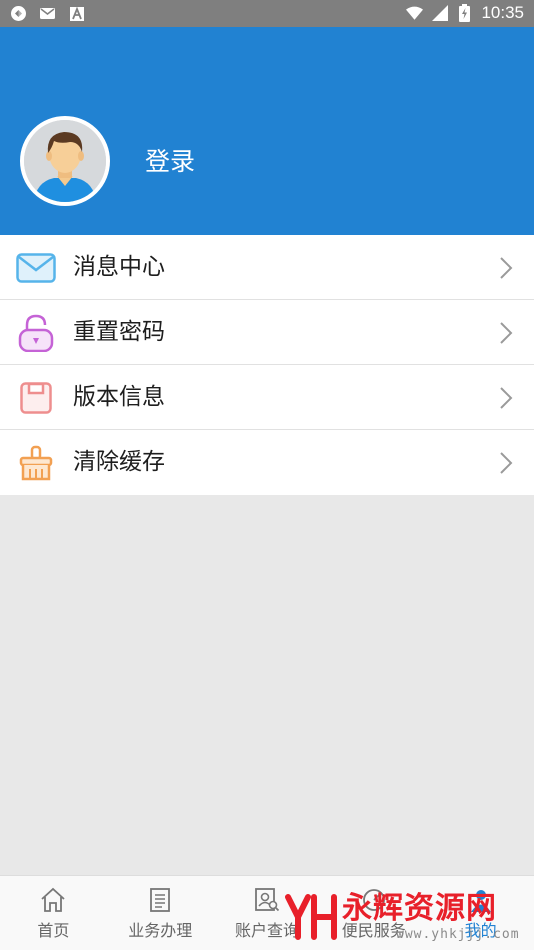  What do you see at coordinates (267, 13) in the screenshot?
I see `status-bar: 10:35` at bounding box center [267, 13].